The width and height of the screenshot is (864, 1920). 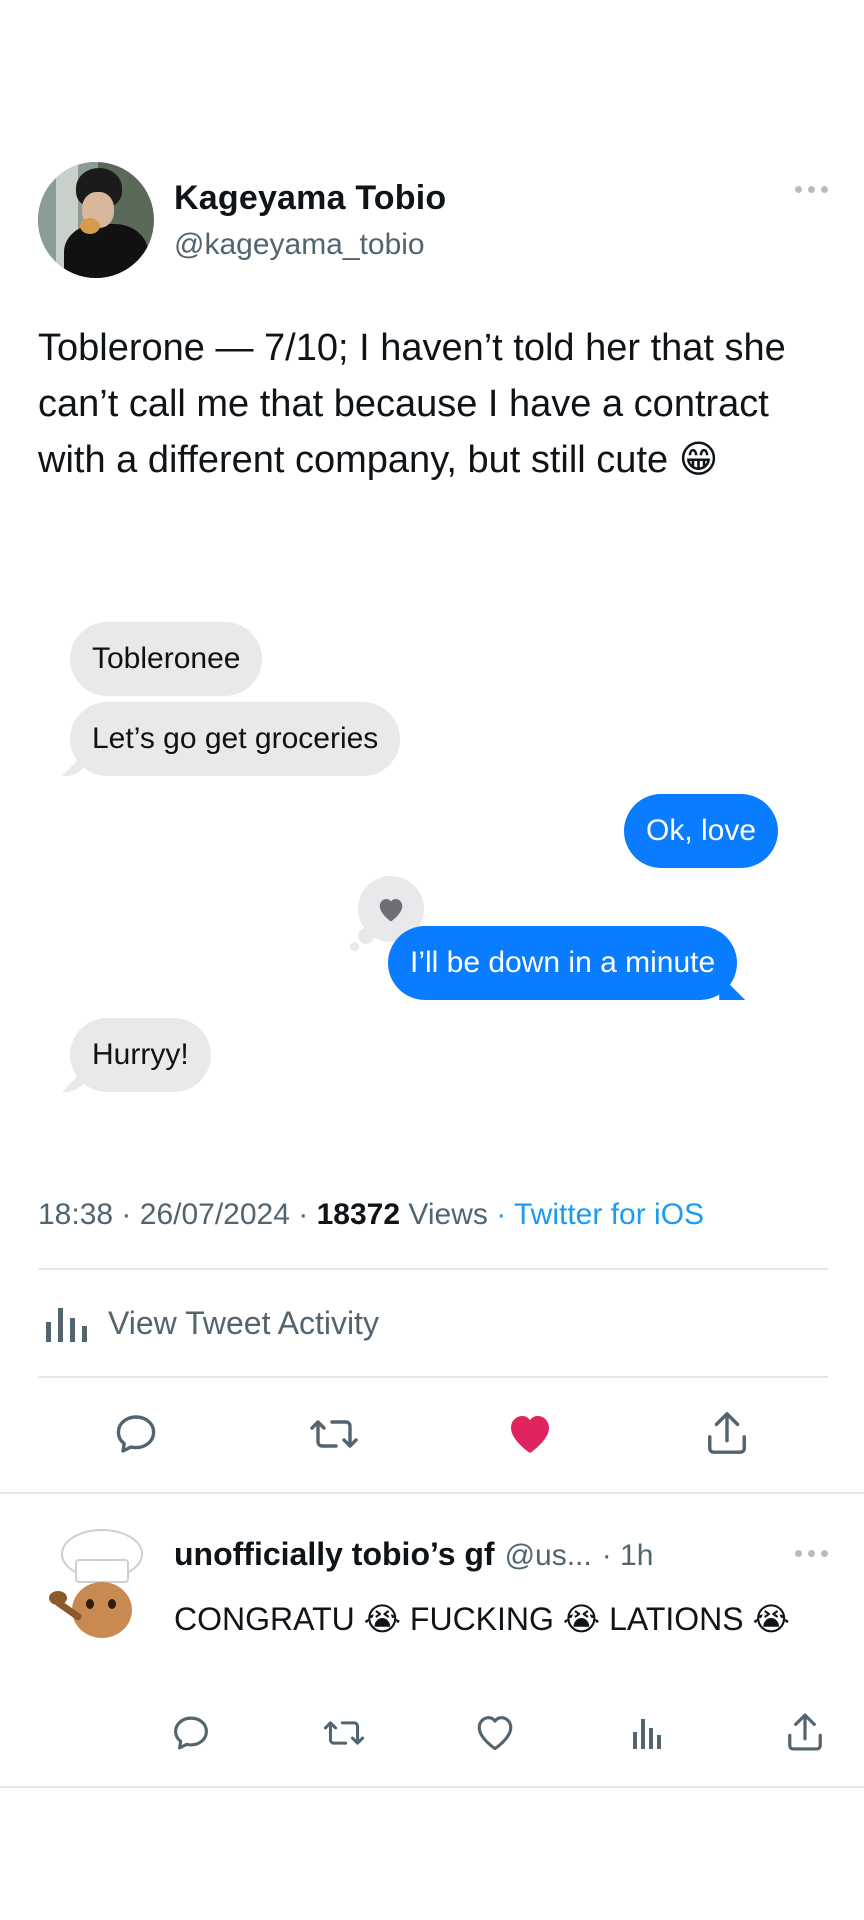 What do you see at coordinates (811, 189) in the screenshot?
I see `more-options-icon` at bounding box center [811, 189].